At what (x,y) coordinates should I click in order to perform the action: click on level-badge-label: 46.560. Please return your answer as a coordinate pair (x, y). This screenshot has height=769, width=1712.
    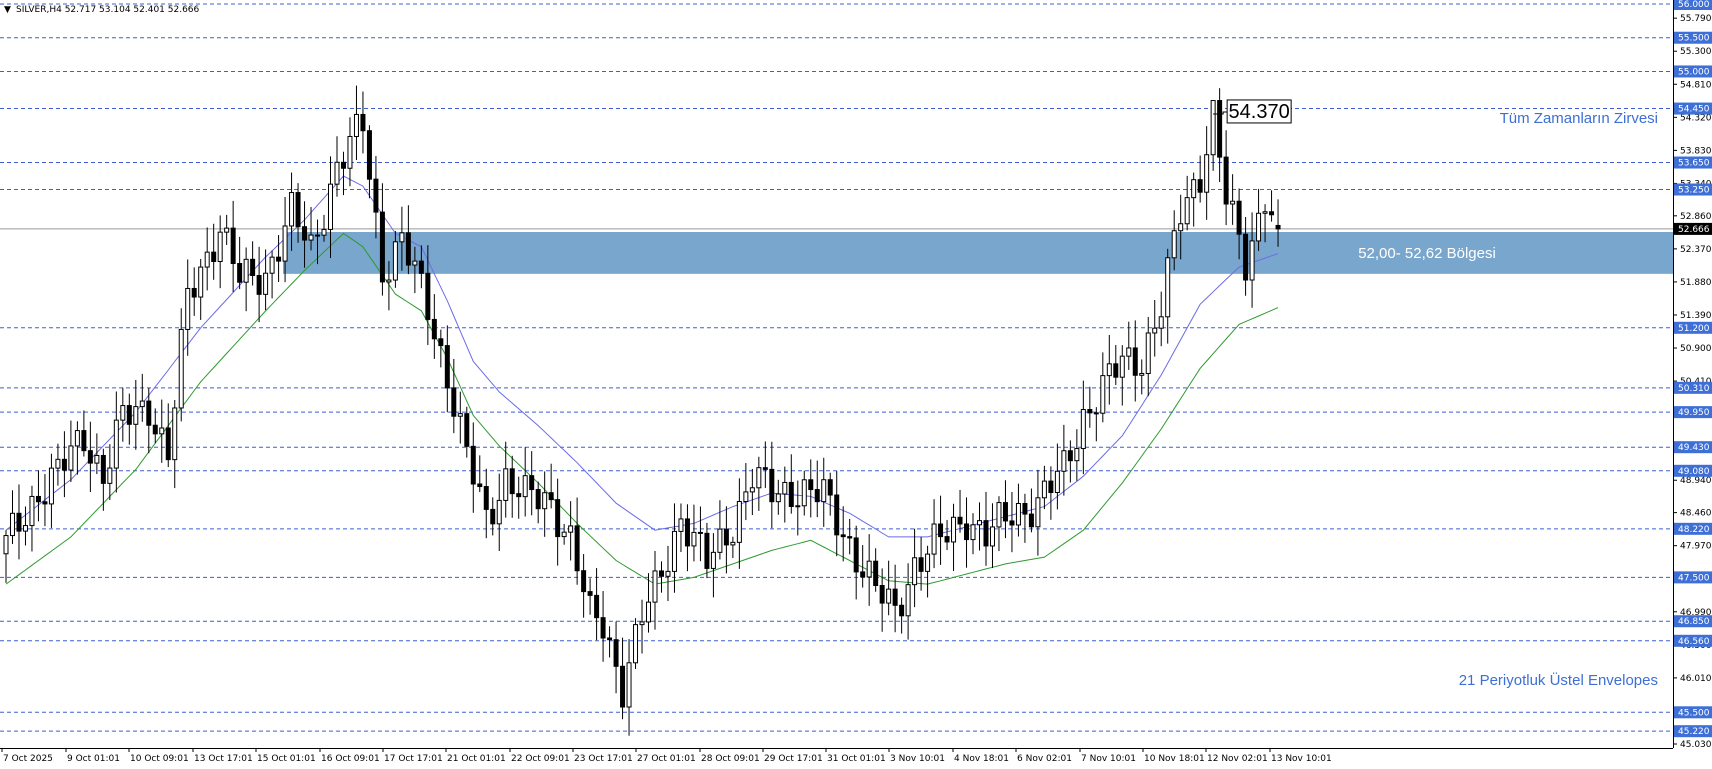
    Looking at the image, I should click on (1694, 642).